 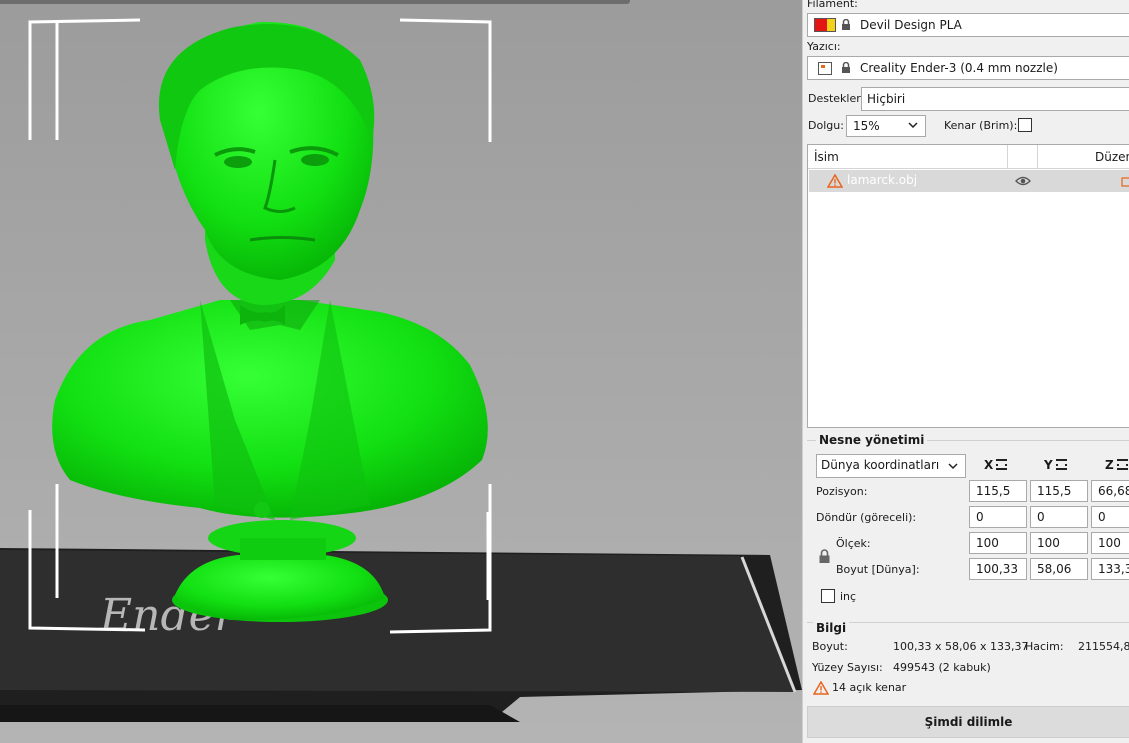 What do you see at coordinates (886, 99) in the screenshot?
I see `supports-value: Hiçbiri` at bounding box center [886, 99].